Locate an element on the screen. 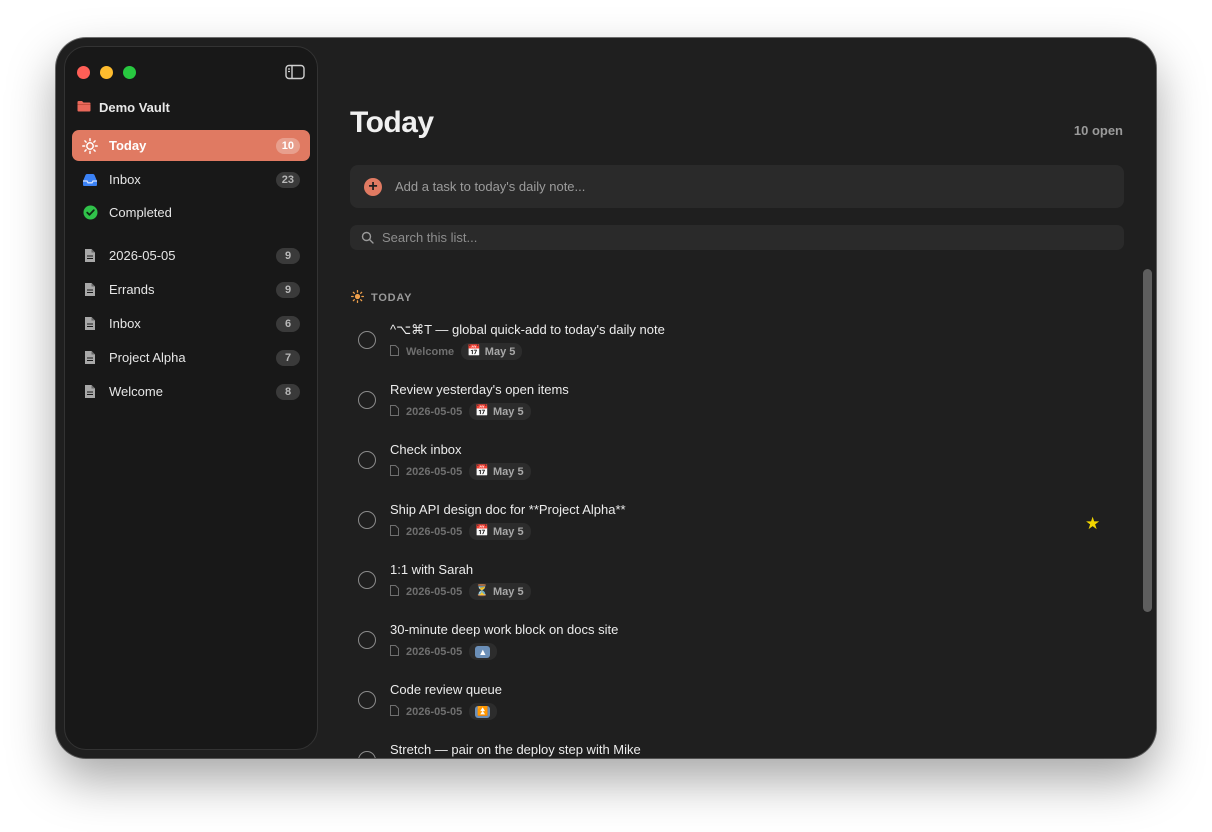  search-icon is located at coordinates (367, 237).